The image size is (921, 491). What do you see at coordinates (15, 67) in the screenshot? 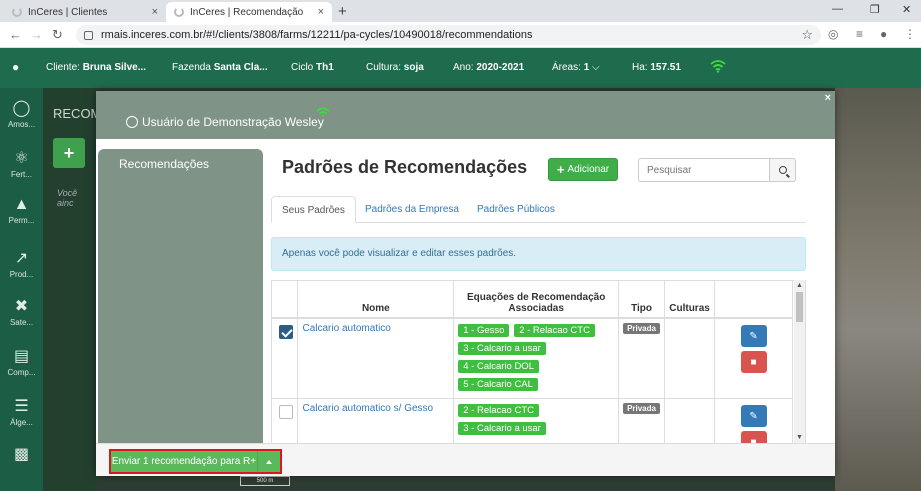
I see `user-icon: ●` at bounding box center [15, 67].